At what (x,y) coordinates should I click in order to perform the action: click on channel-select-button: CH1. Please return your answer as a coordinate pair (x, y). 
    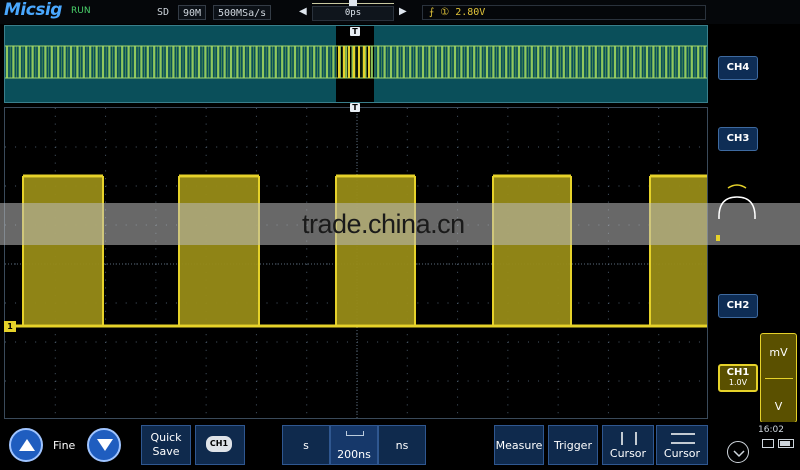
    Looking at the image, I should click on (220, 445).